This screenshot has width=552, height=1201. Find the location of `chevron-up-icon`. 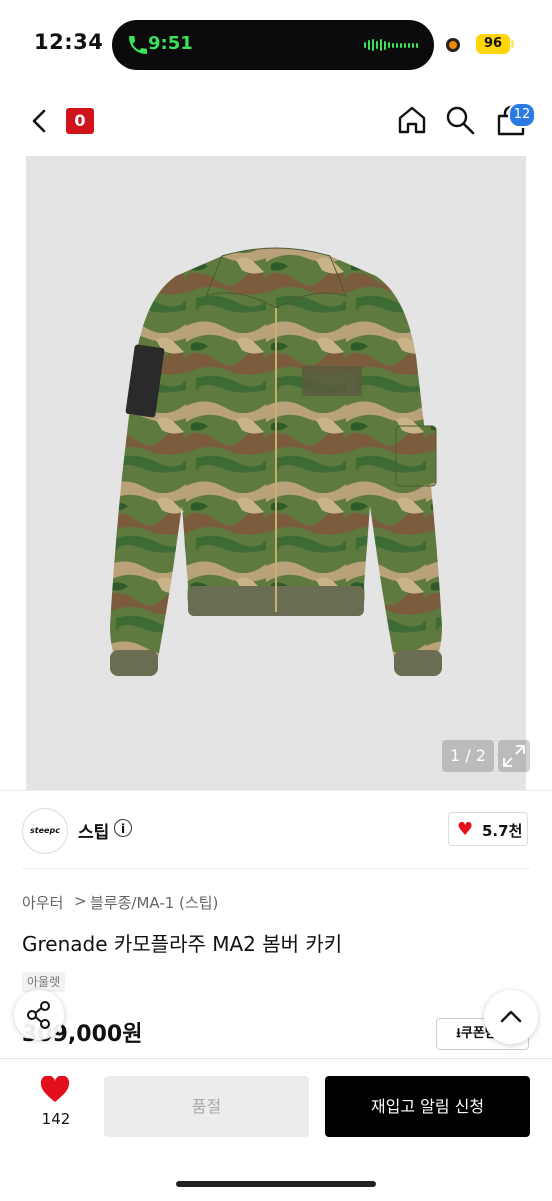

chevron-up-icon is located at coordinates (511, 1016).